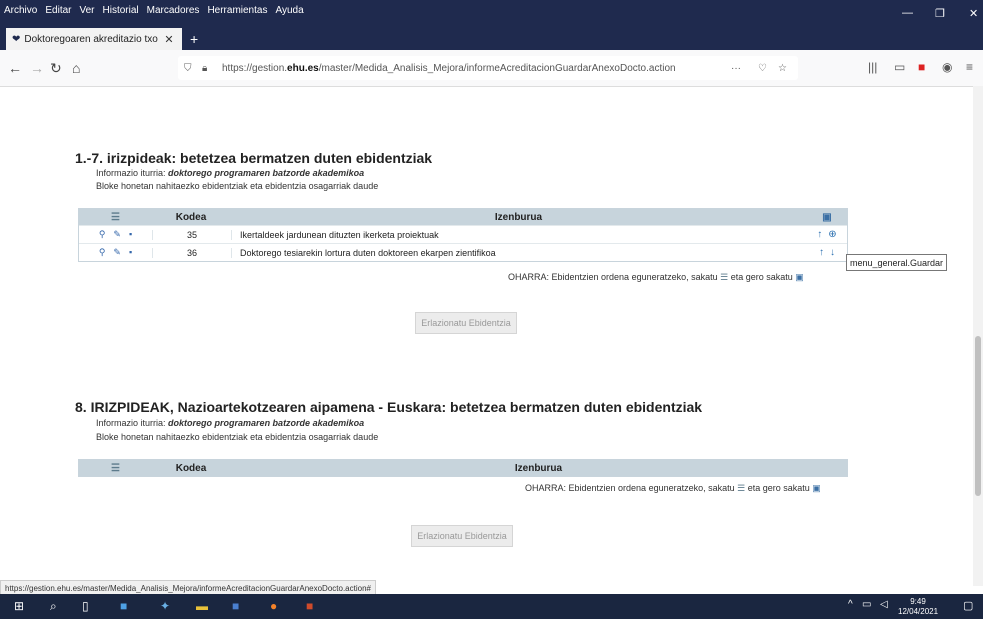 This screenshot has height=619, width=983. What do you see at coordinates (85, 606) in the screenshot?
I see `task-view-icon: ▯` at bounding box center [85, 606].